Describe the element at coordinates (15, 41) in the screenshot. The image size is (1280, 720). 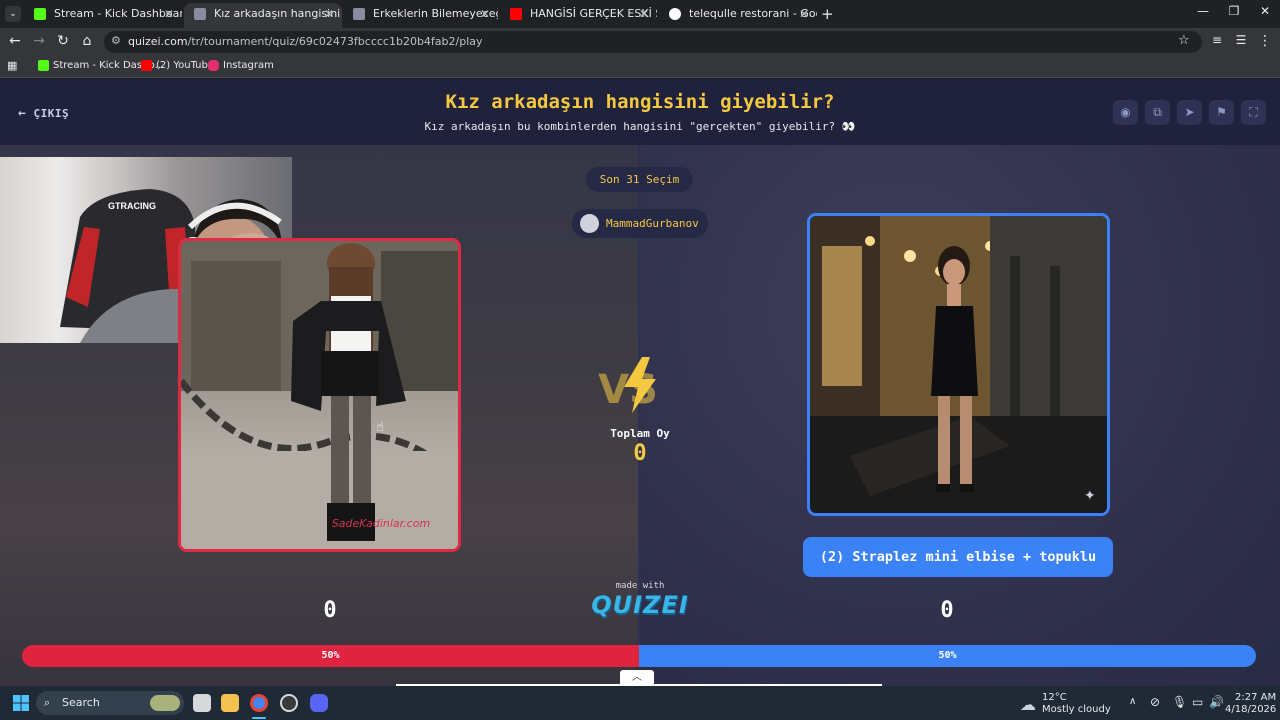
I see `back-icon: ←` at that location.